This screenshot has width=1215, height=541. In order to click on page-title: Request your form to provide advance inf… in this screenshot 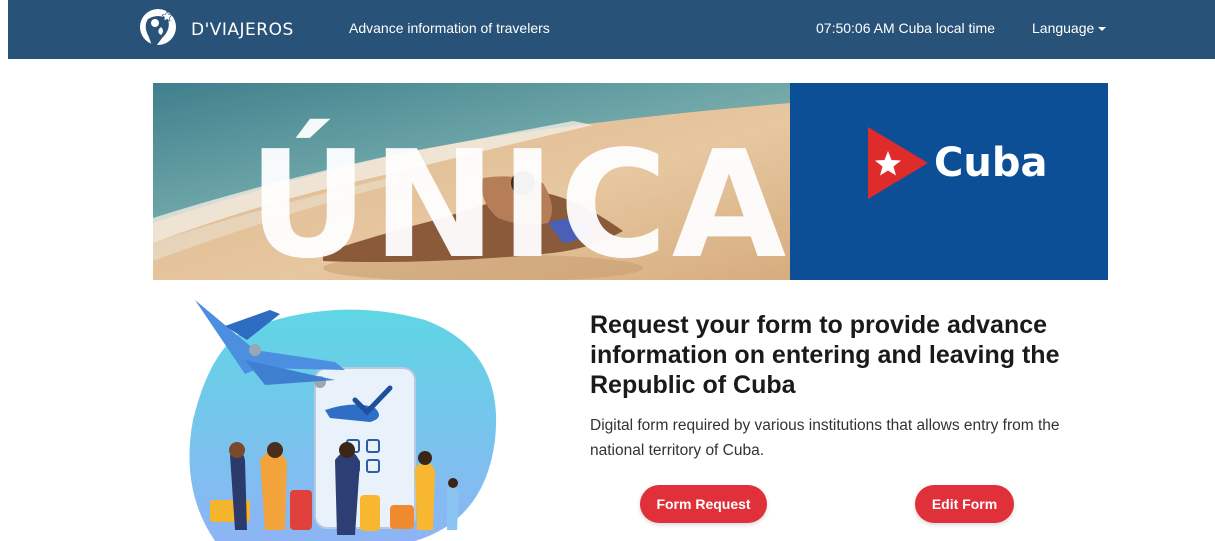, I will do `click(825, 355)`.